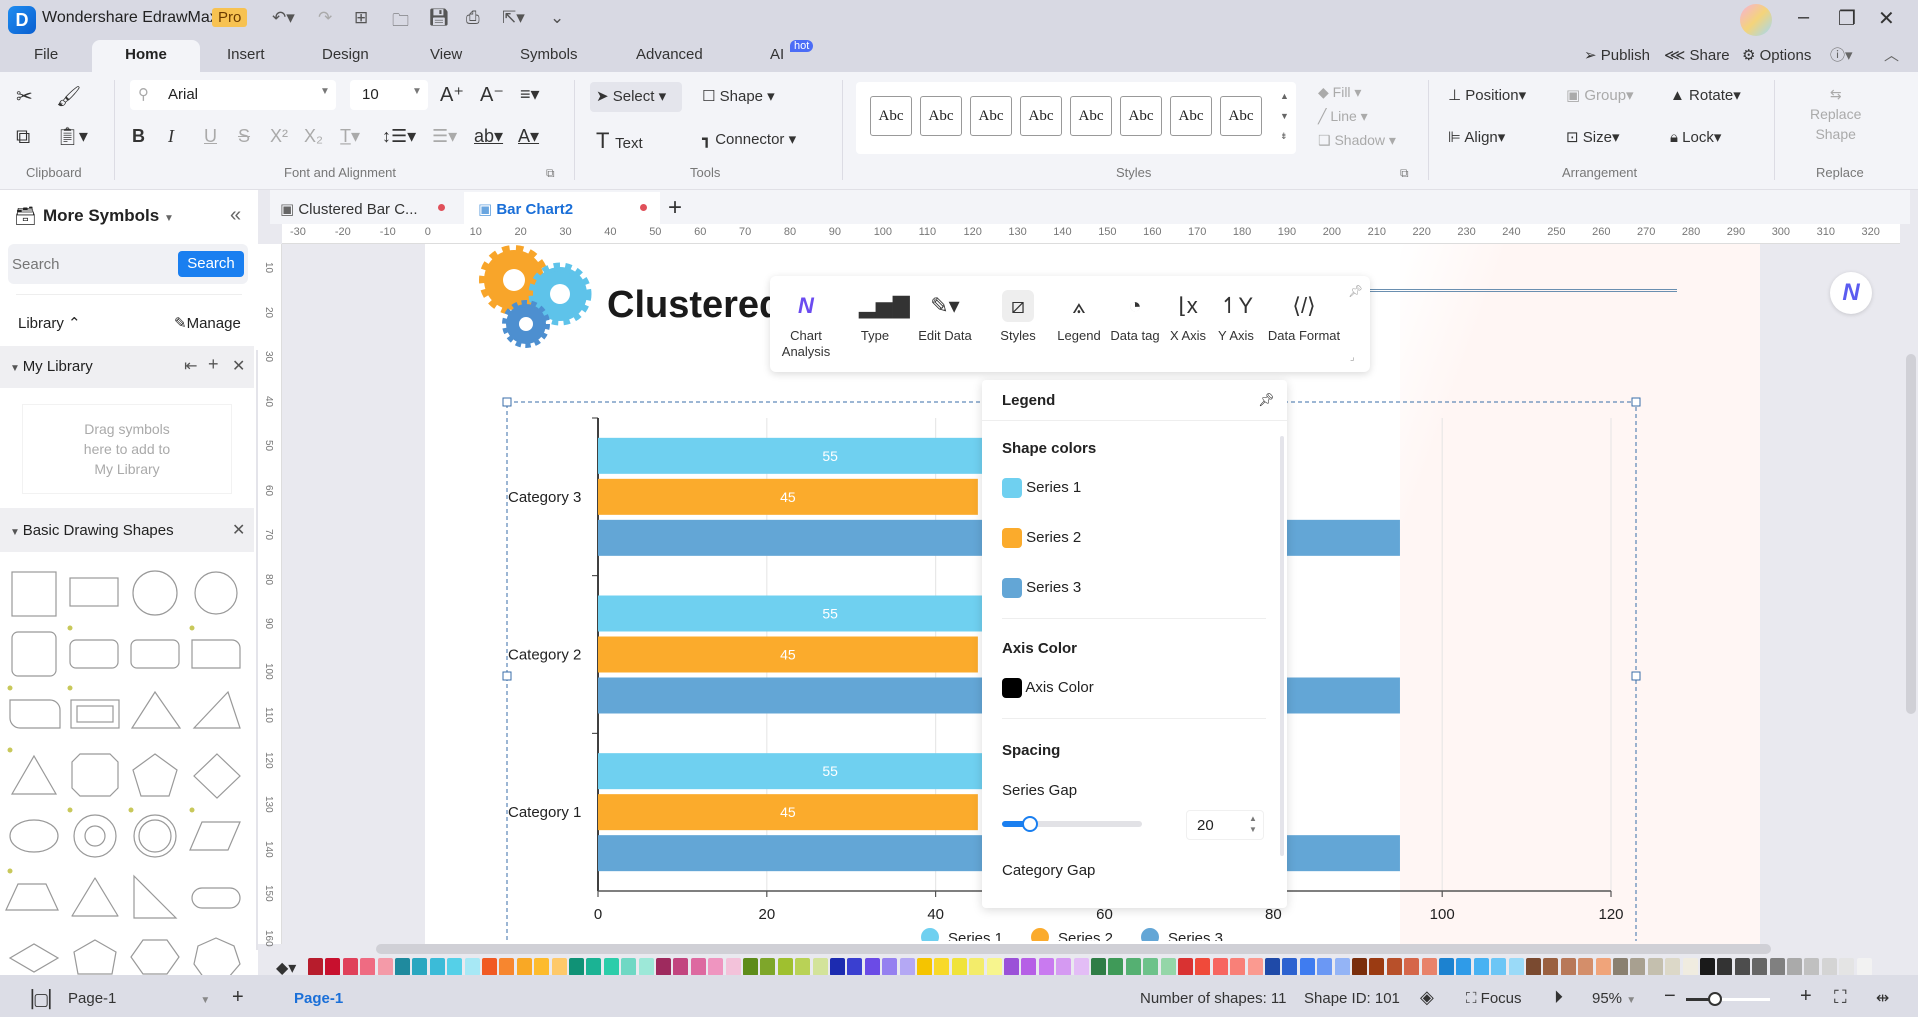 The height and width of the screenshot is (1017, 1918). Describe the element at coordinates (1266, 400) in the screenshot. I see `pin-icon: 📌︎` at that location.